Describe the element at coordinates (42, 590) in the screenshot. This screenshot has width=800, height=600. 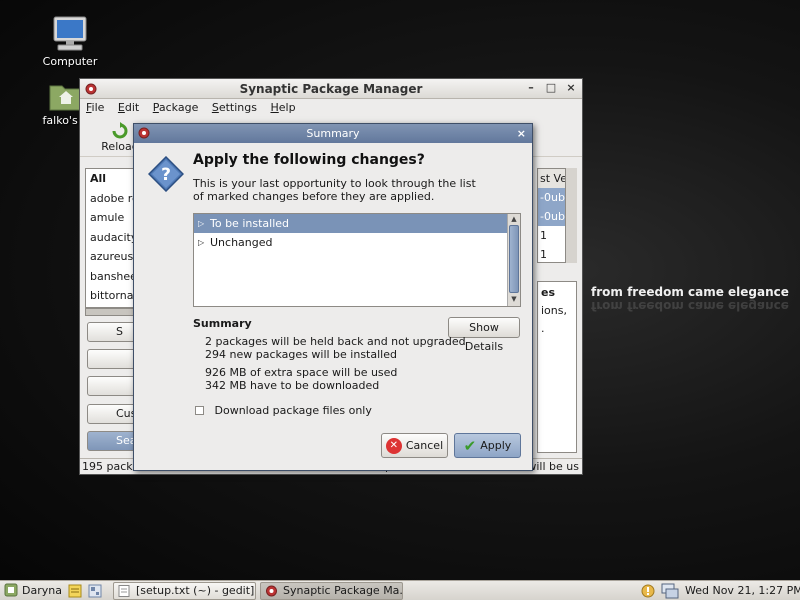
I see `user-name: Daryna` at that location.